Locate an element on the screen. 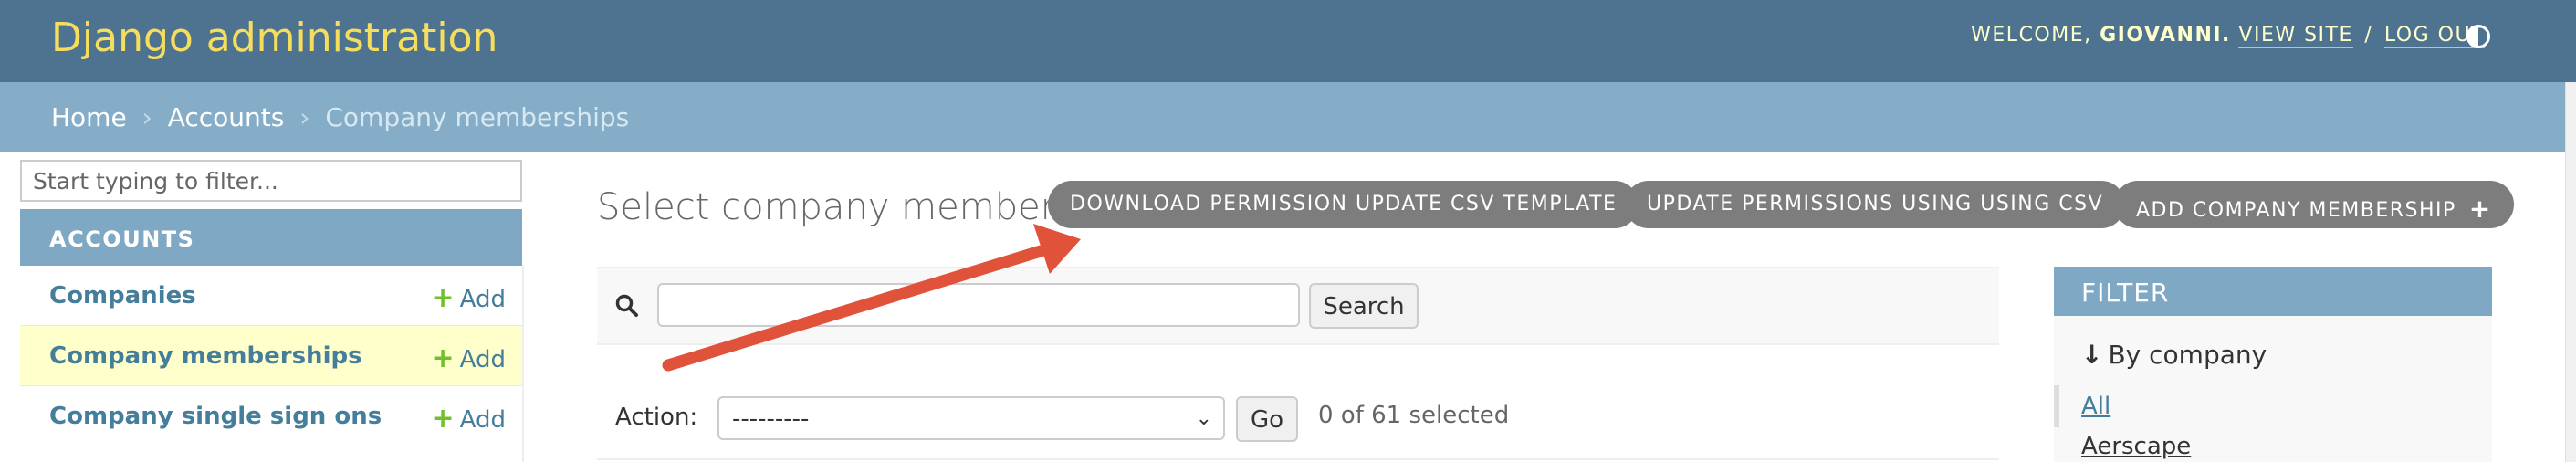 Image resolution: width=2576 pixels, height=462 pixels. add-company-membership-label: ADD COMPANY MEMBERSHIP is located at coordinates (2296, 210).